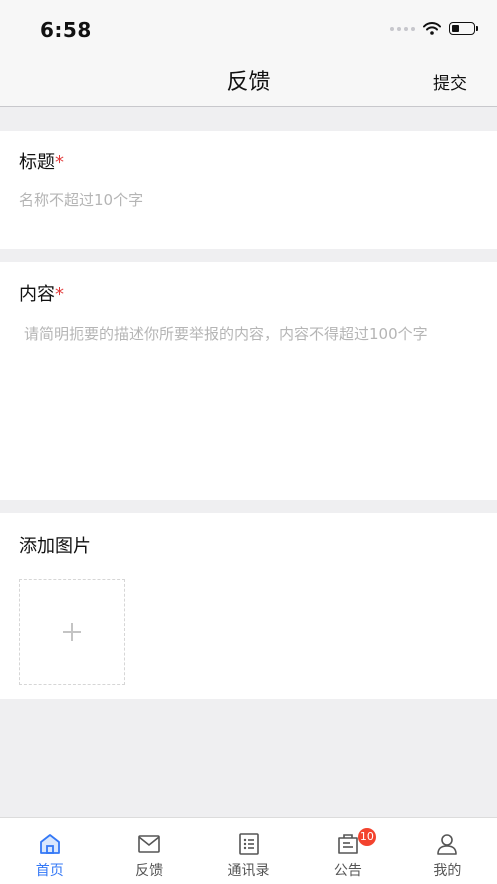 This screenshot has height=884, width=497. What do you see at coordinates (149, 844) in the screenshot?
I see `mail-icon` at bounding box center [149, 844].